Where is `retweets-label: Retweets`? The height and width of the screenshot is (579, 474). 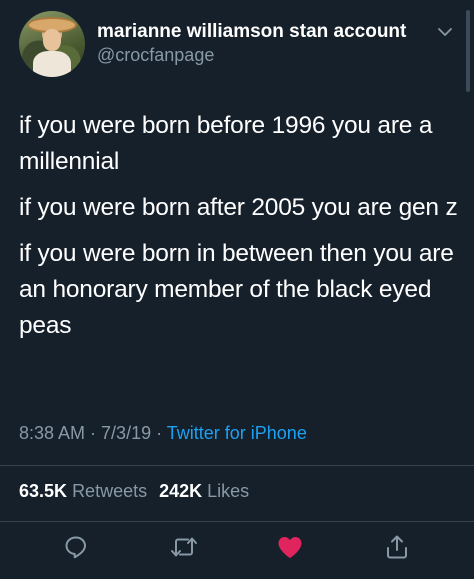
retweets-label: Retweets is located at coordinates (110, 491).